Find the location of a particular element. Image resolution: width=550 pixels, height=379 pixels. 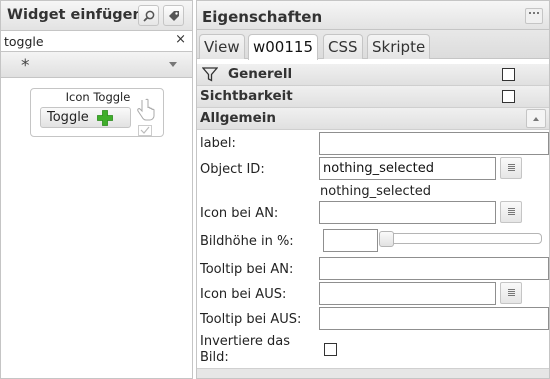

dots-icon is located at coordinates (534, 13).